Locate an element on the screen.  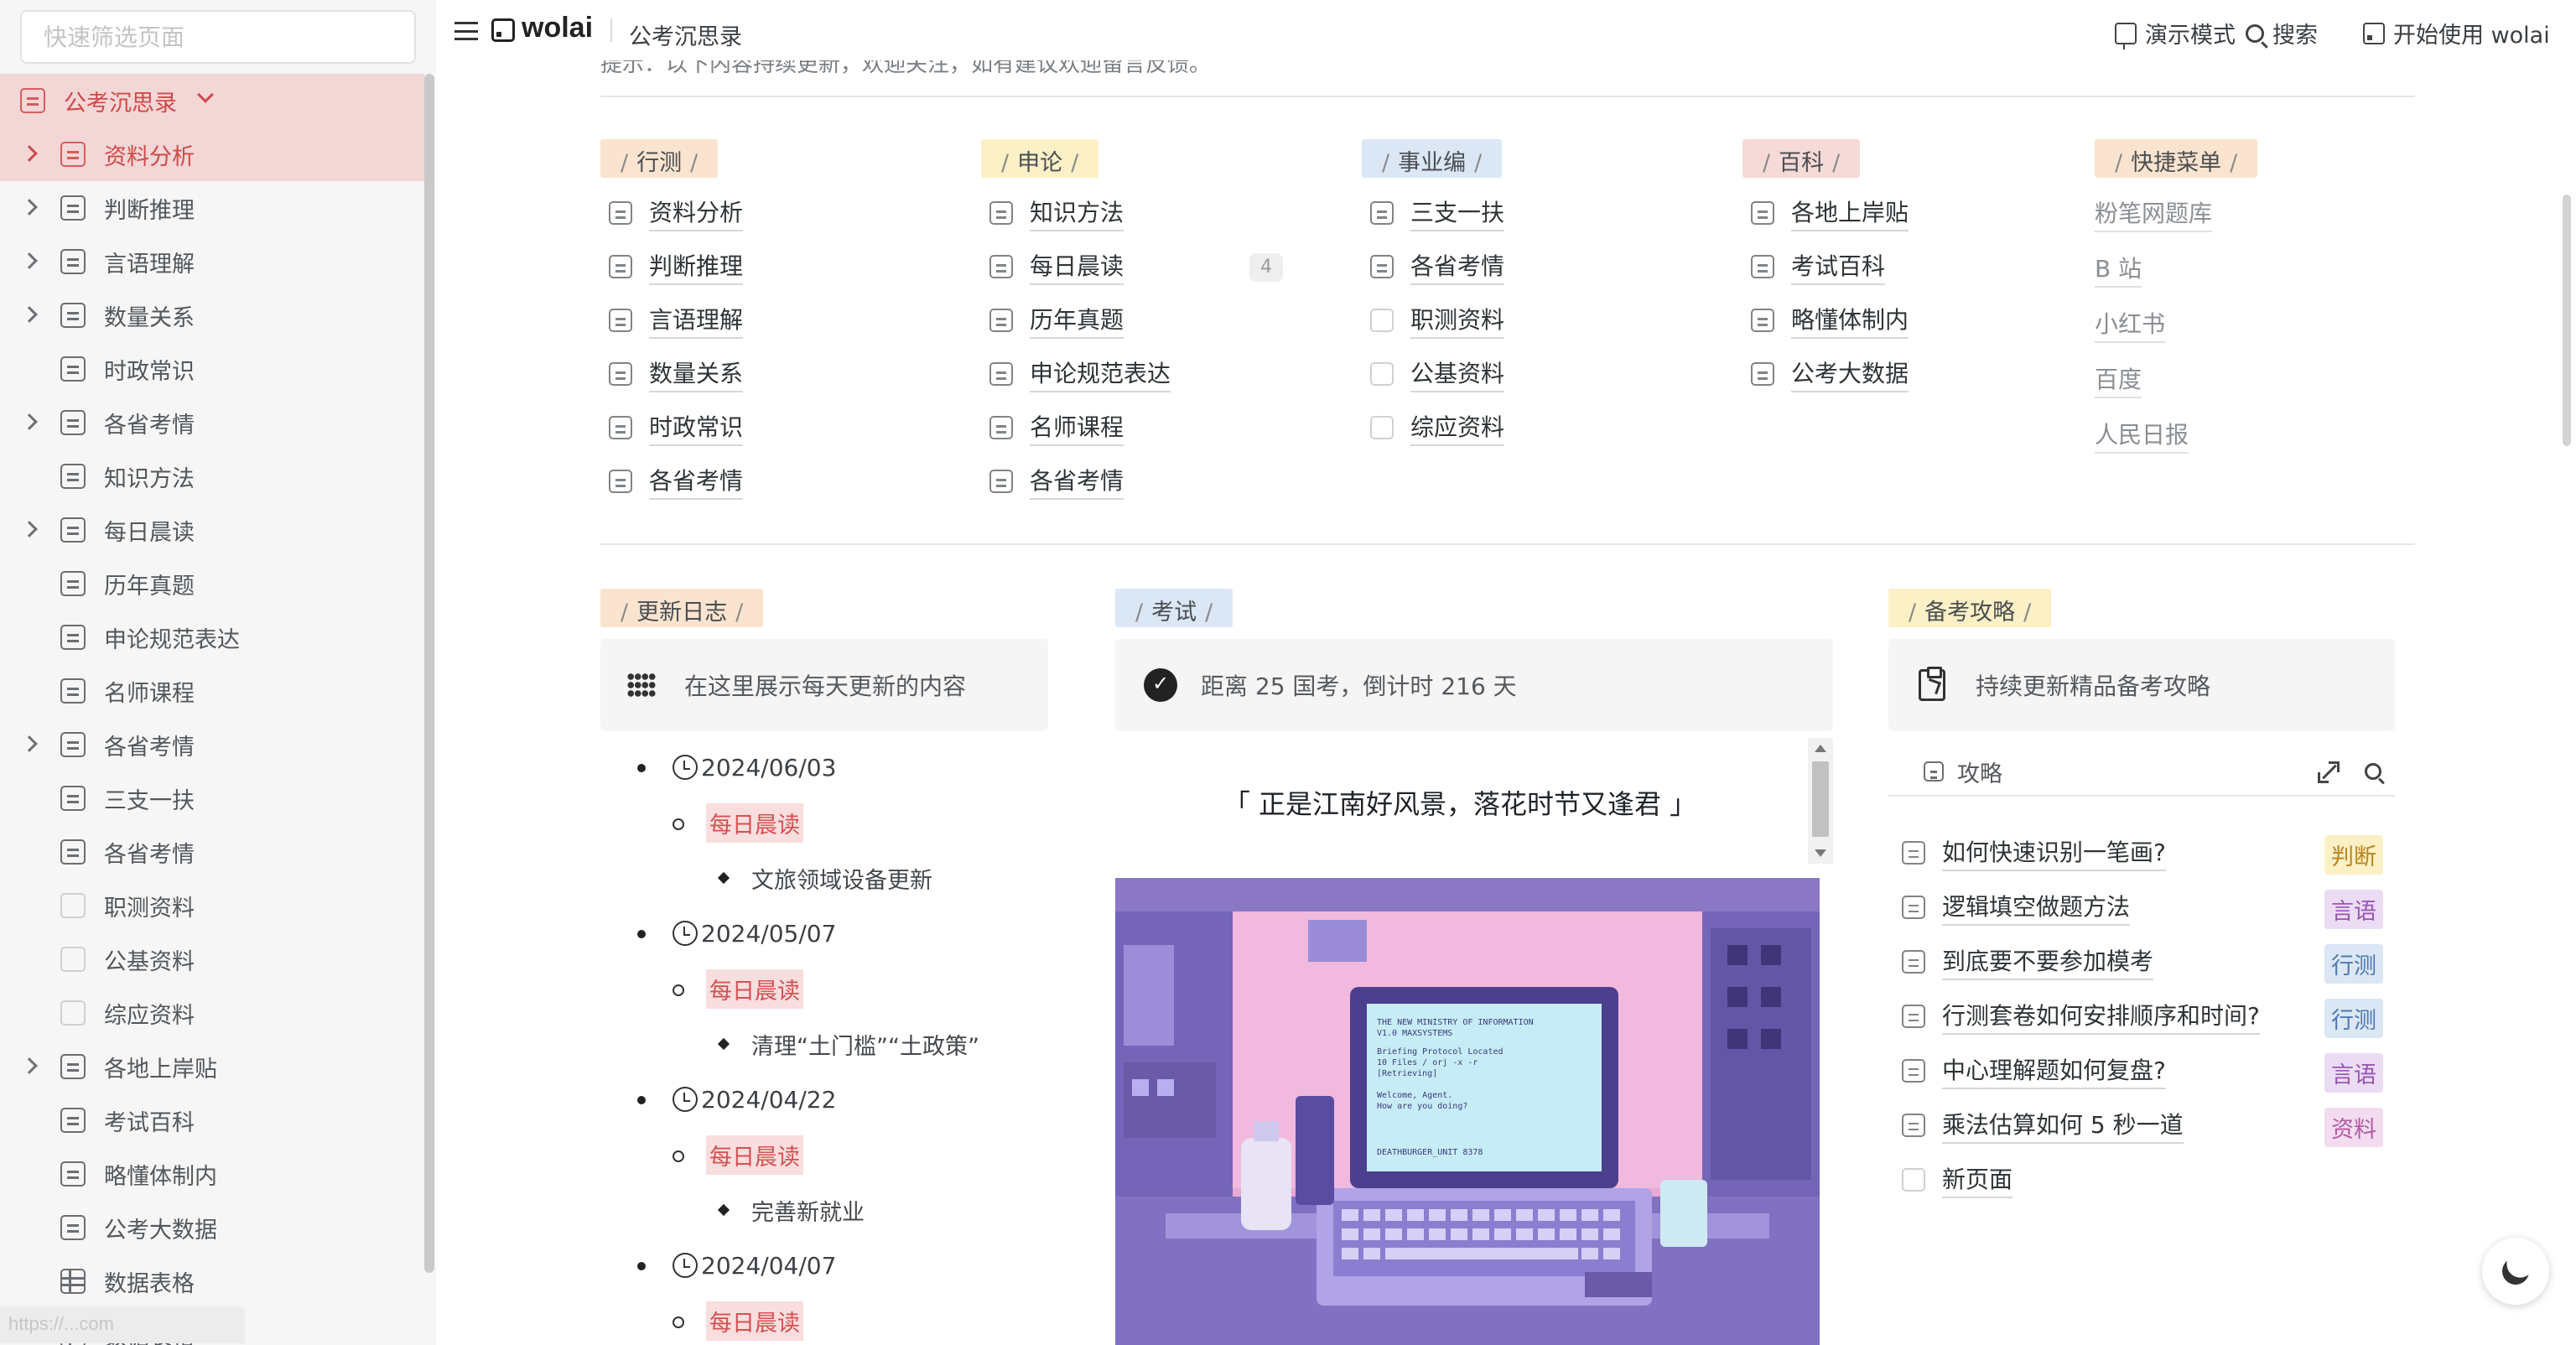
page-link: 数量关系 is located at coordinates (789, 374).